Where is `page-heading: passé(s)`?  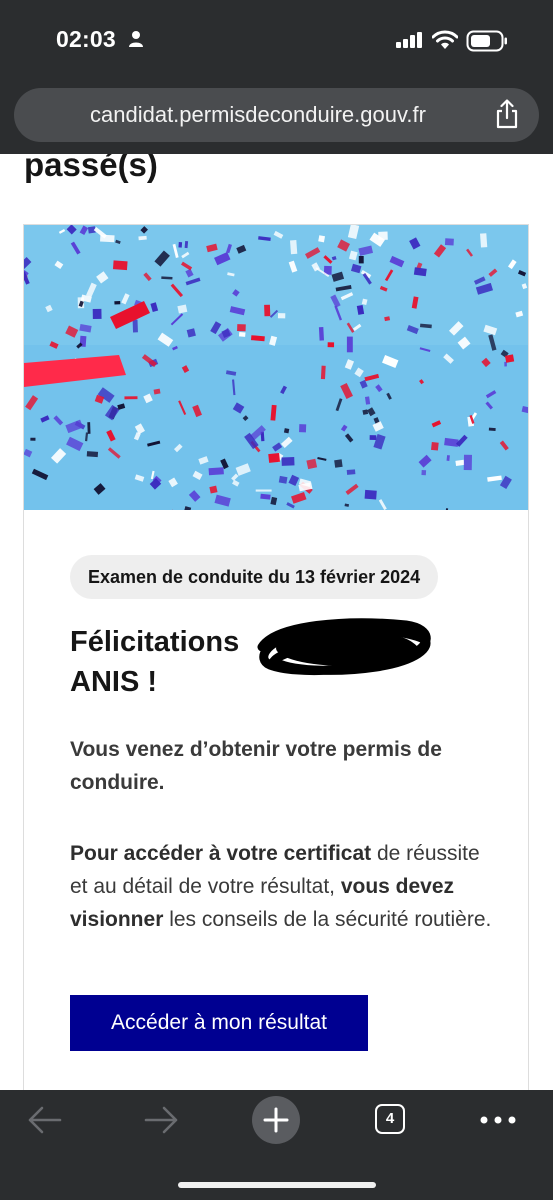 page-heading: passé(s) is located at coordinates (91, 168).